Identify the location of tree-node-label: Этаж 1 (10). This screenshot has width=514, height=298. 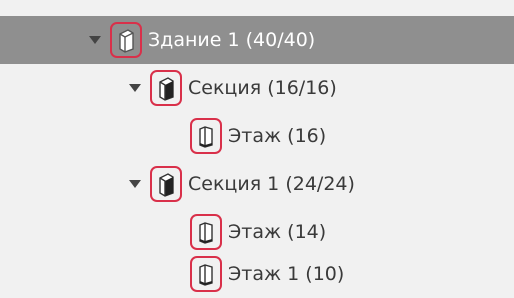
(286, 274).